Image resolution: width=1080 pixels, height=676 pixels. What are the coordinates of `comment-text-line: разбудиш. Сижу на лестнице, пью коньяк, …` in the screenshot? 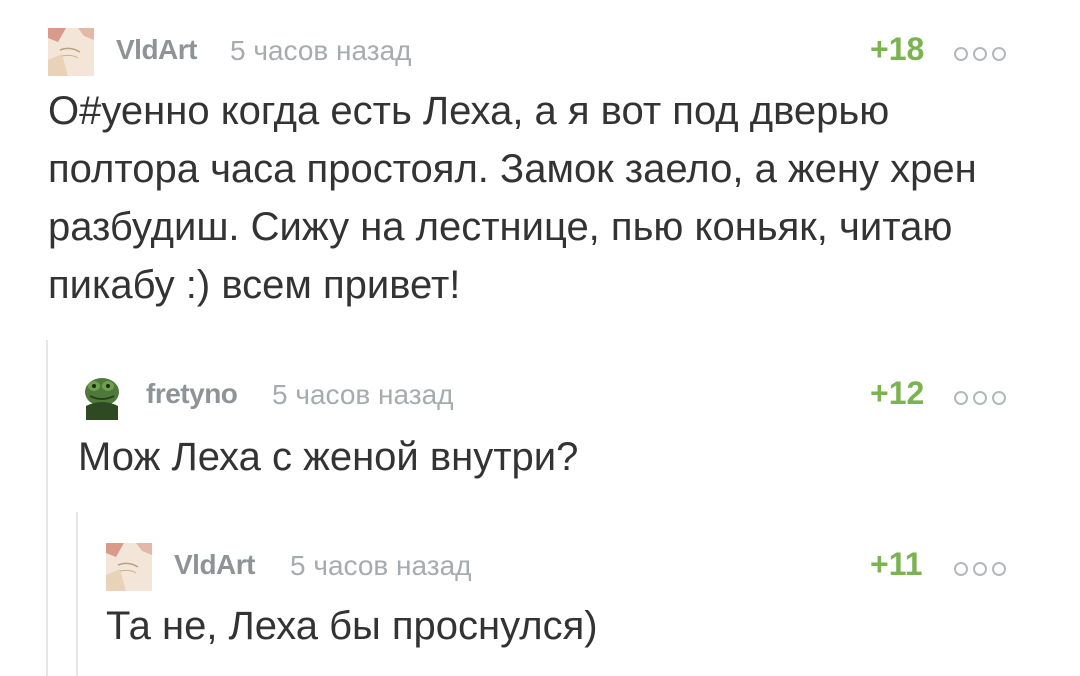 It's located at (500, 227).